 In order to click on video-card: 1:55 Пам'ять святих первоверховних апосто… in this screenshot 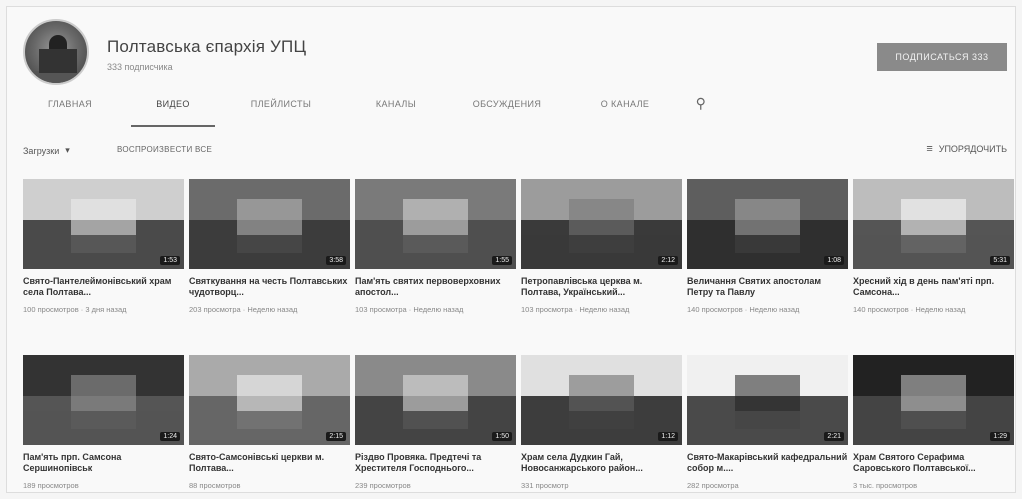, I will do `click(435, 247)`.